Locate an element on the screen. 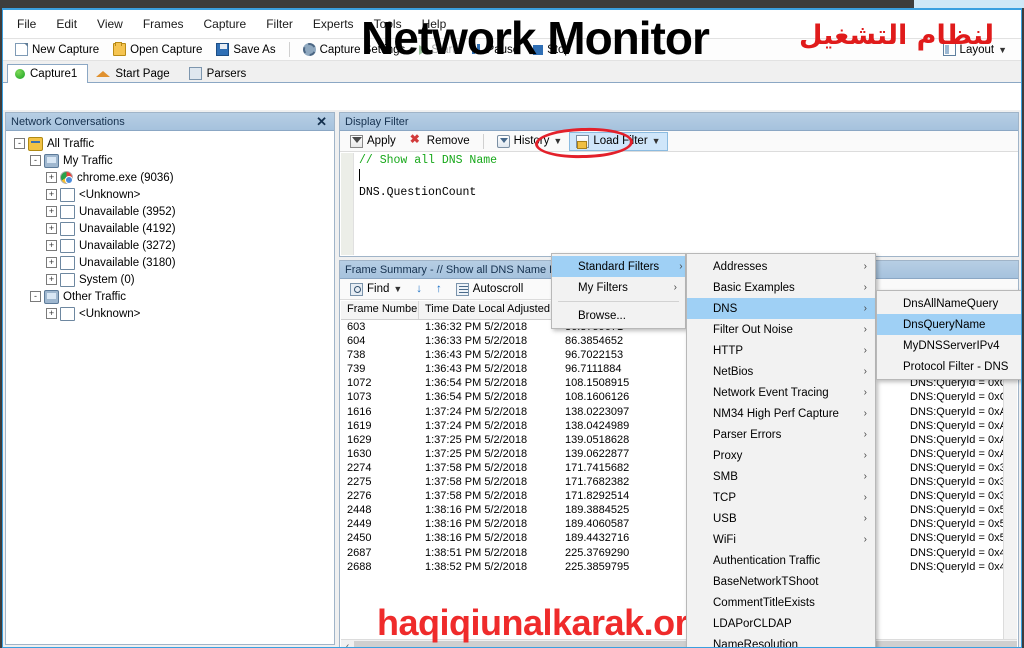  blank-icon is located at coordinates (67, 279).